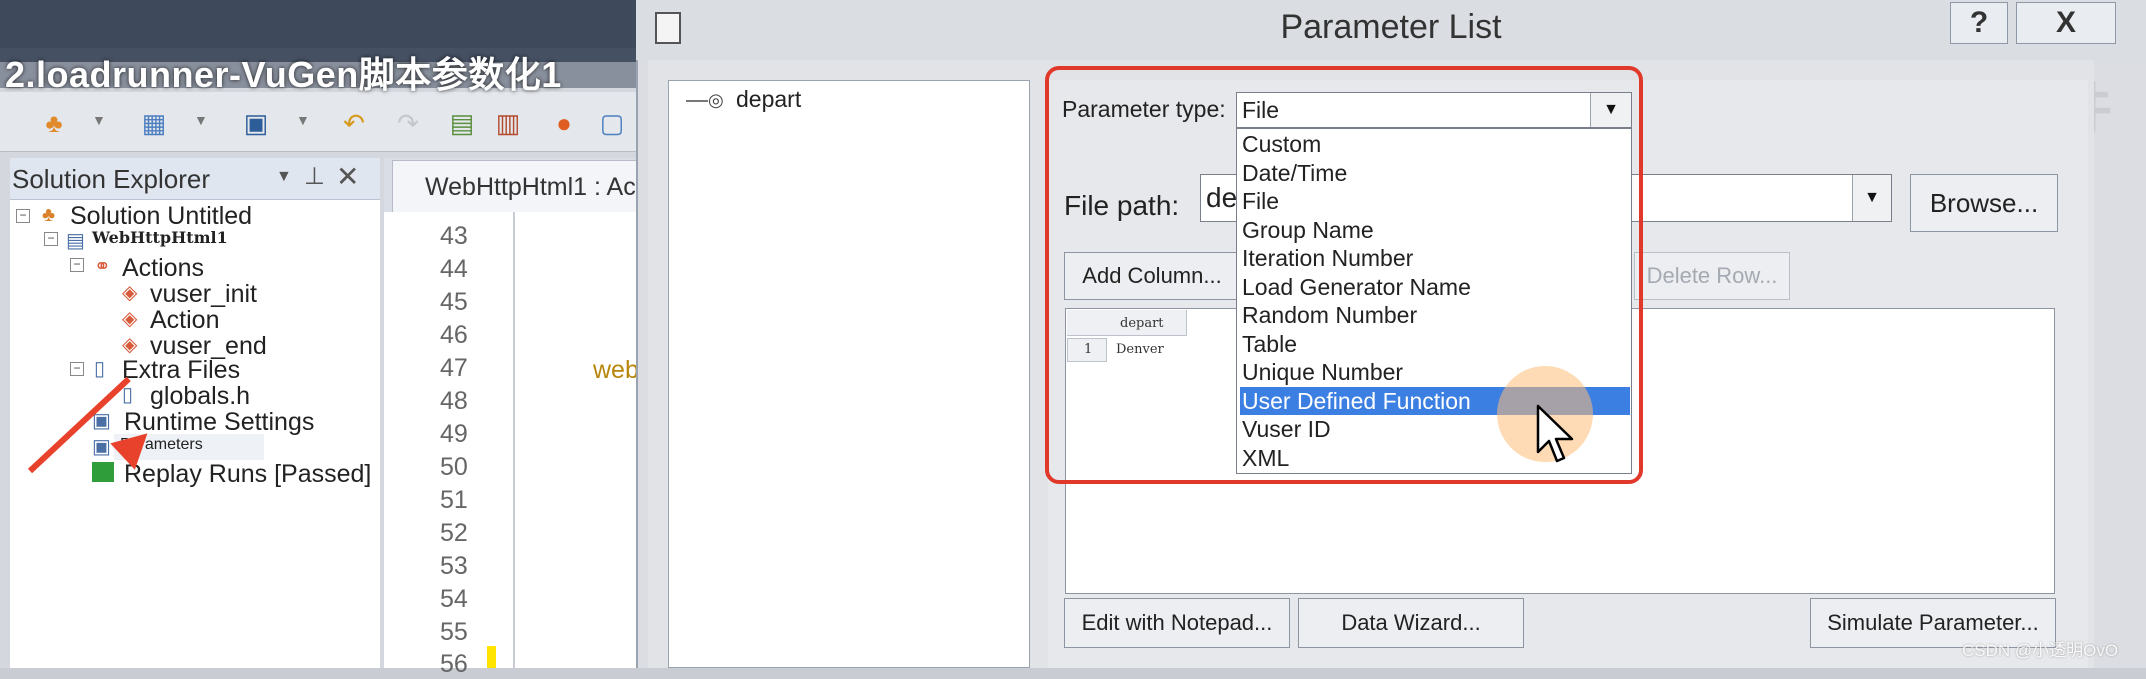 The image size is (2146, 679). What do you see at coordinates (508, 123) in the screenshot?
I see `snapshot-icon: ▥` at bounding box center [508, 123].